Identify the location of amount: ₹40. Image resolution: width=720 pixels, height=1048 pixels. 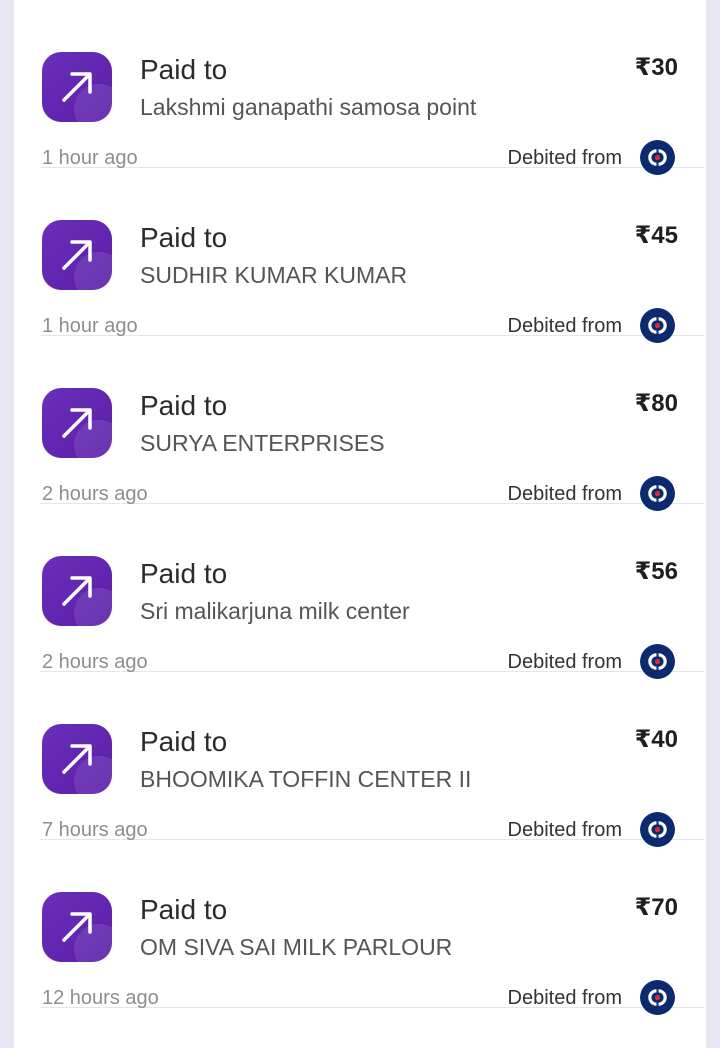
(656, 739).